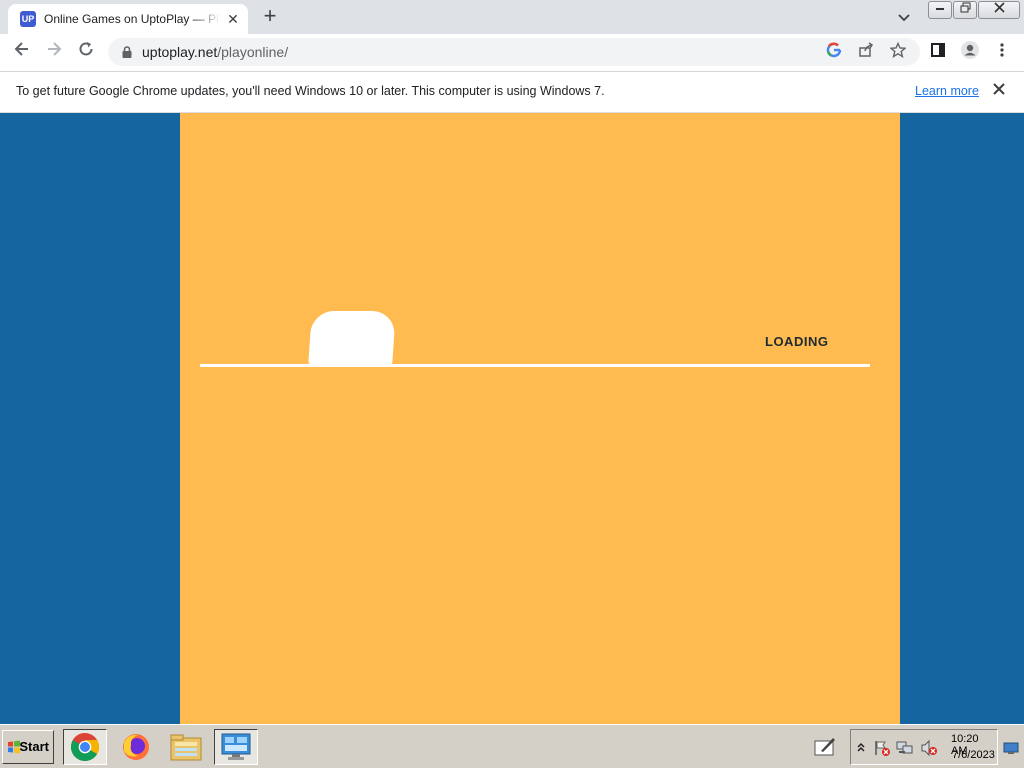 The width and height of the screenshot is (1024, 768). I want to click on system-tray: 10:20 AM 7/6/2023, so click(924, 747).